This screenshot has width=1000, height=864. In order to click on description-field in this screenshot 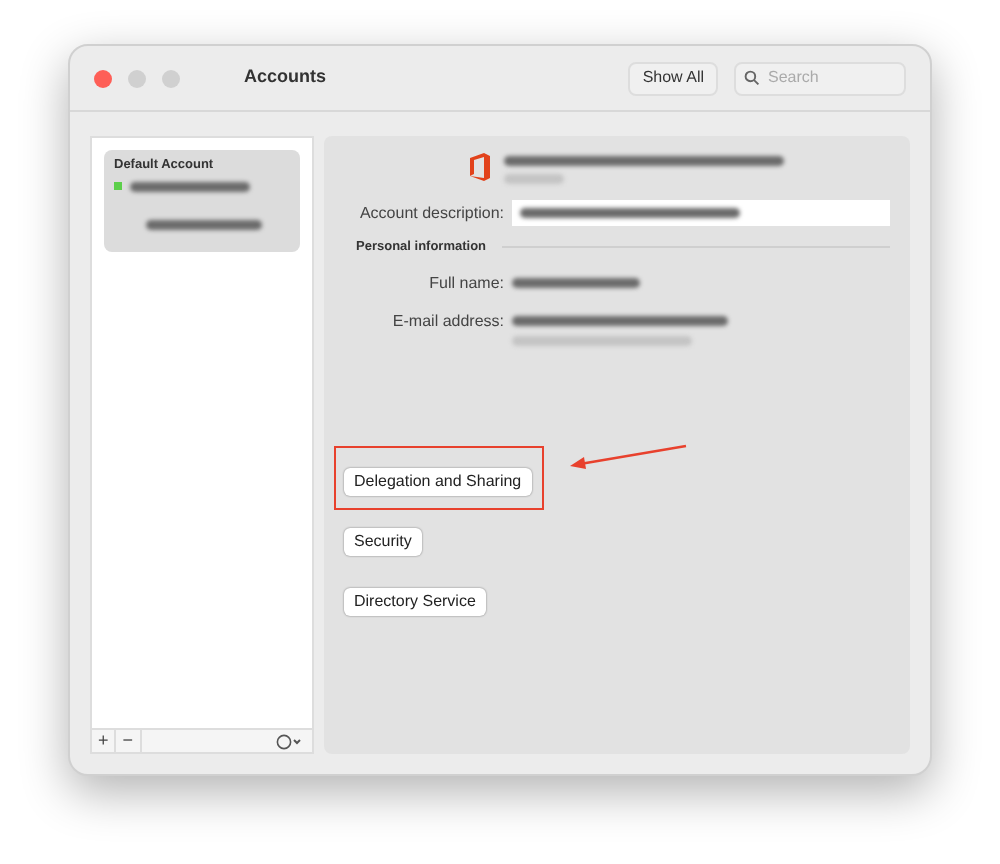, I will do `click(701, 213)`.